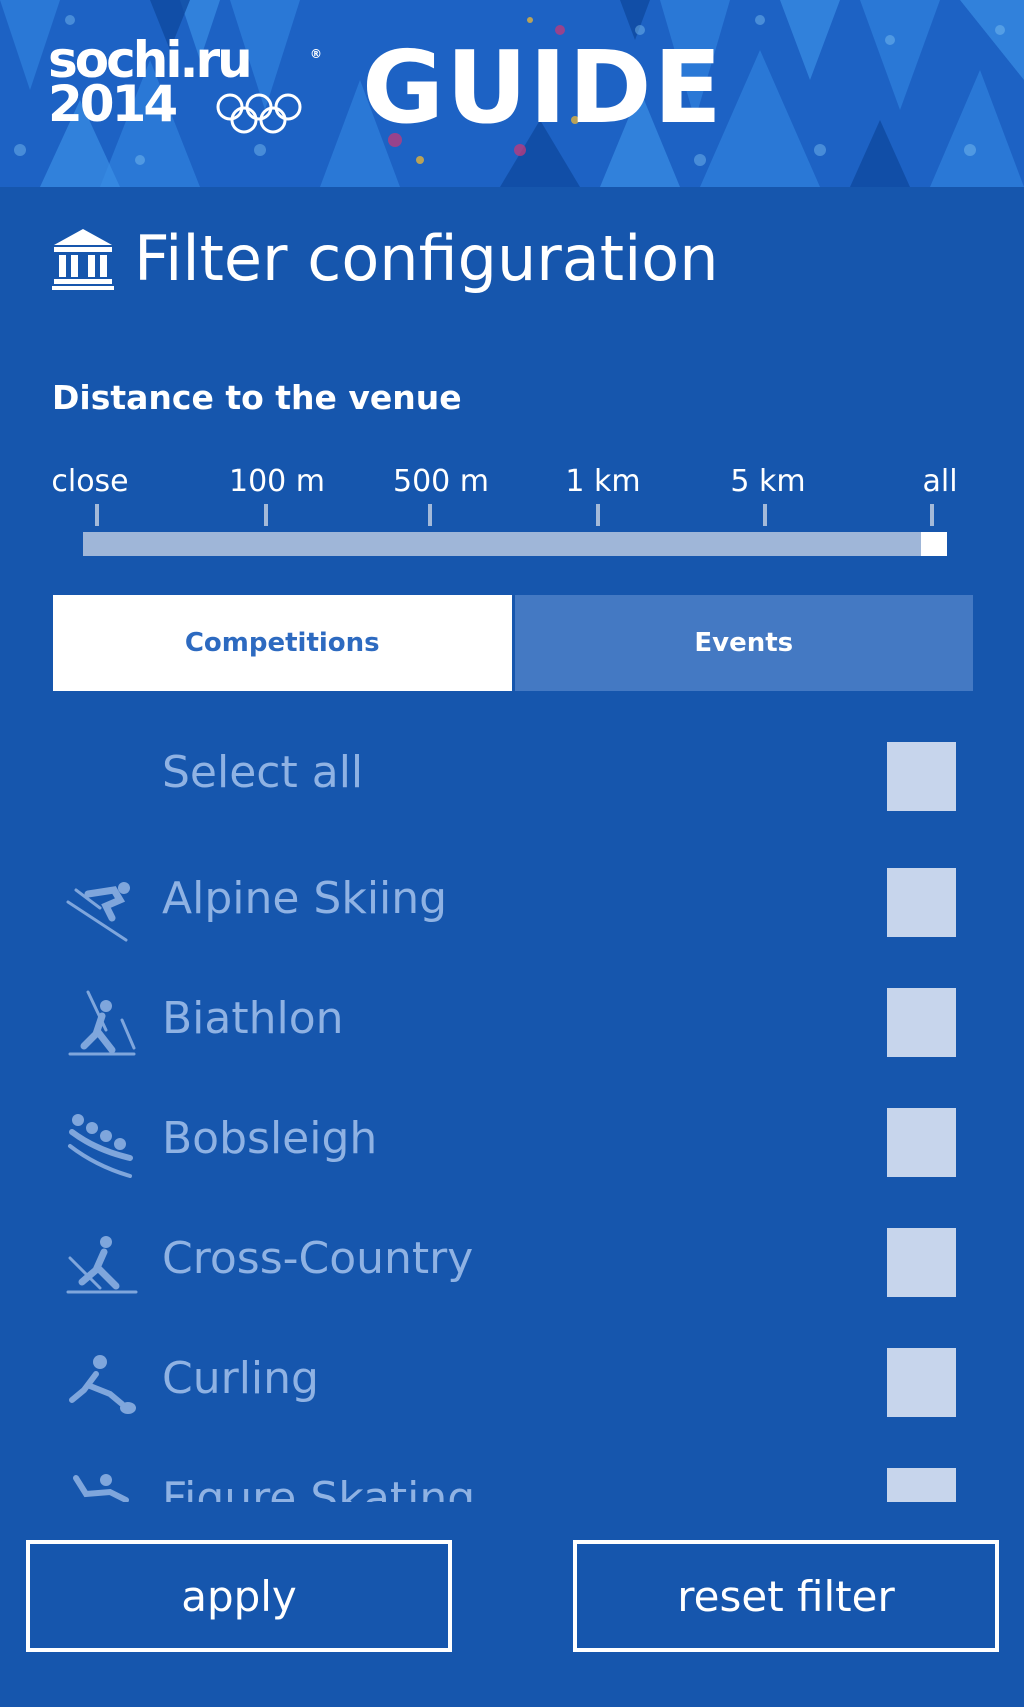 This screenshot has width=1024, height=1707. Describe the element at coordinates (426, 258) in the screenshot. I see `page-title: Filter configuration` at that location.